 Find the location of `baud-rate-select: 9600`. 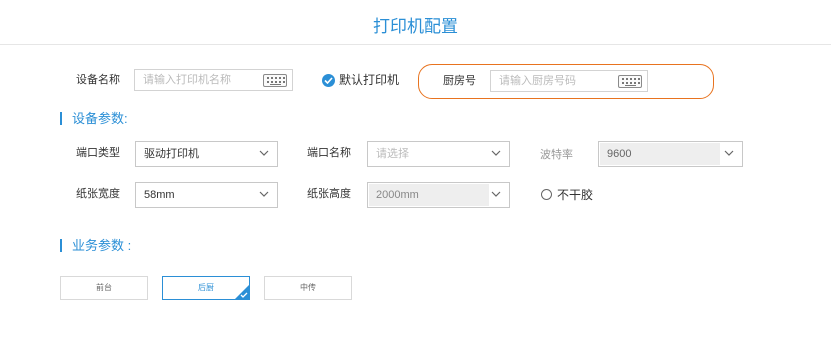

baud-rate-select: 9600 is located at coordinates (670, 154).